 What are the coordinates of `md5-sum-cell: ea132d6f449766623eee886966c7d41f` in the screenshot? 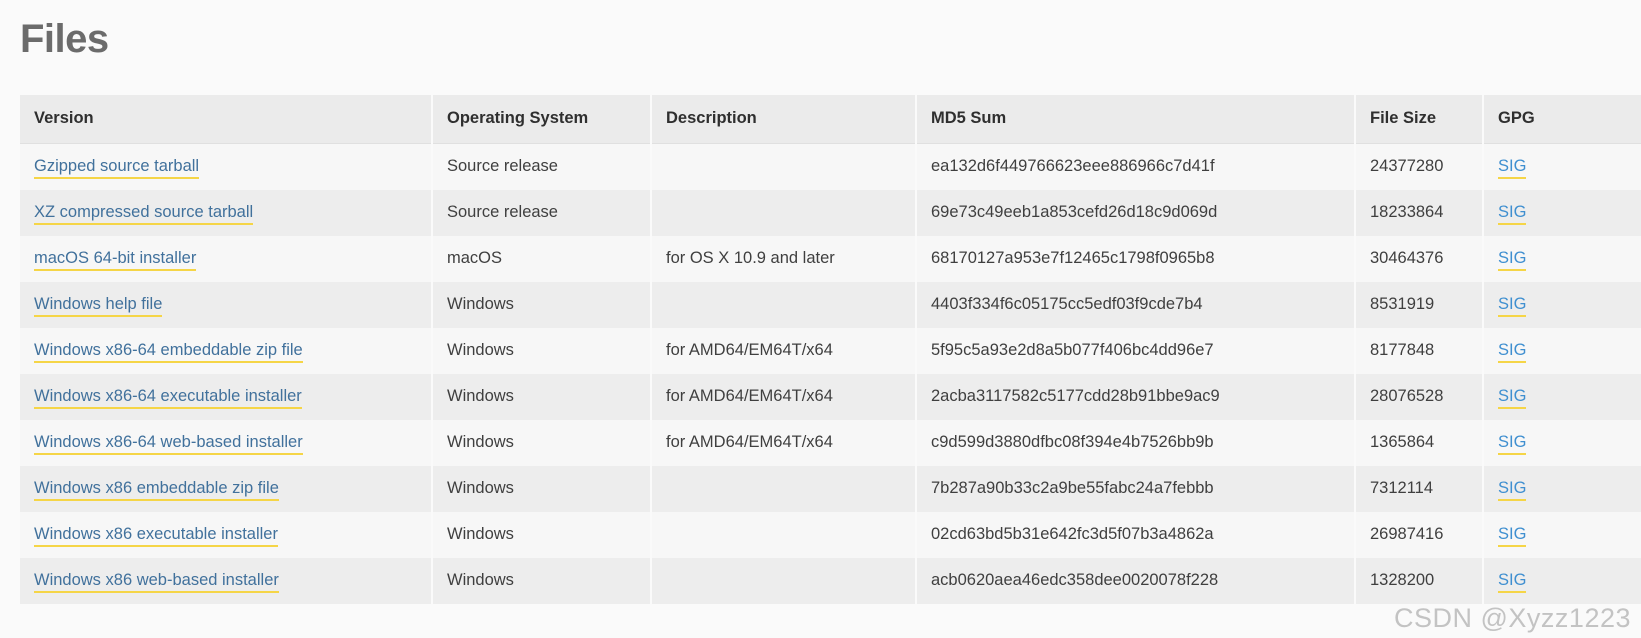 It's located at (1136, 166).